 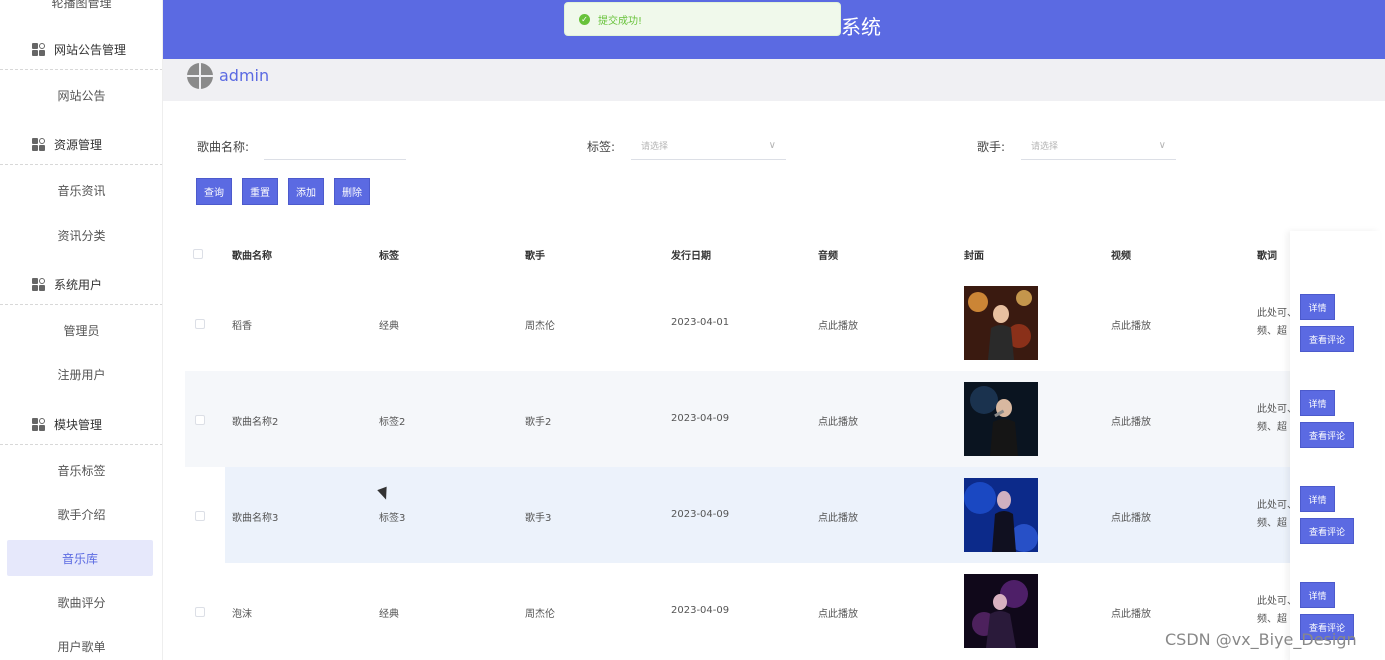 I want to click on sidebar-item-music-tags: 音乐标签, so click(x=81, y=470).